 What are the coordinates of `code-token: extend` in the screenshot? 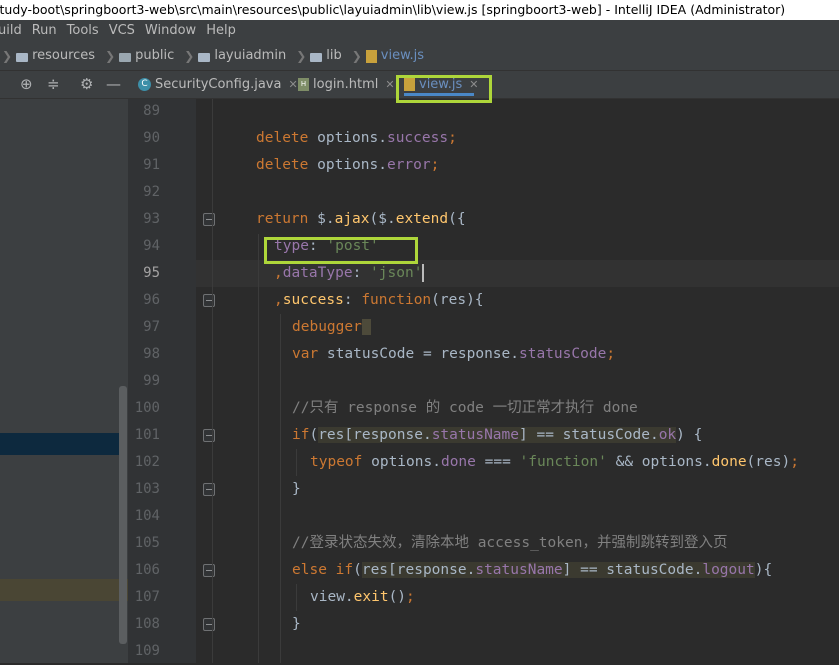 It's located at (422, 219).